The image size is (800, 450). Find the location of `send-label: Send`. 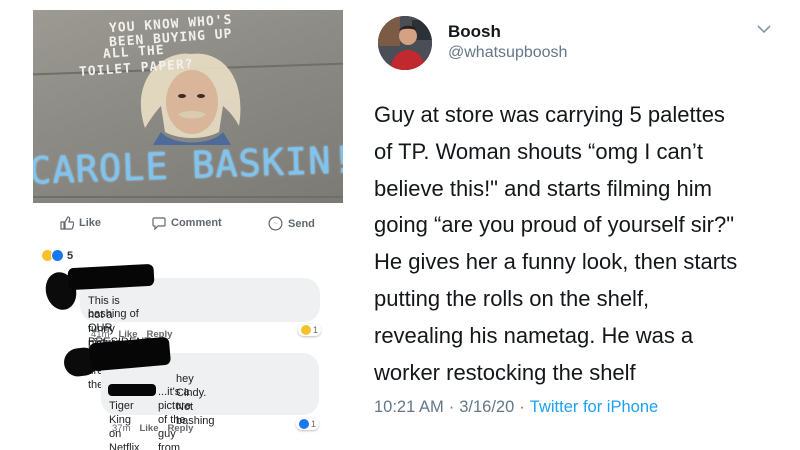

send-label: Send is located at coordinates (301, 223).